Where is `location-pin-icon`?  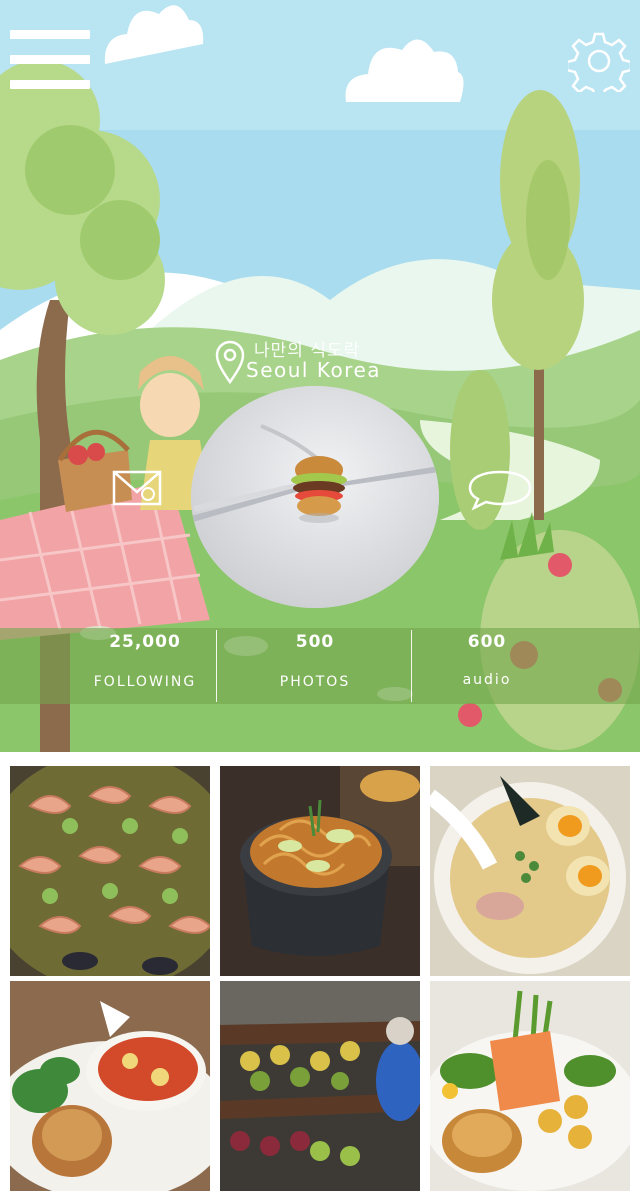 location-pin-icon is located at coordinates (230, 362).